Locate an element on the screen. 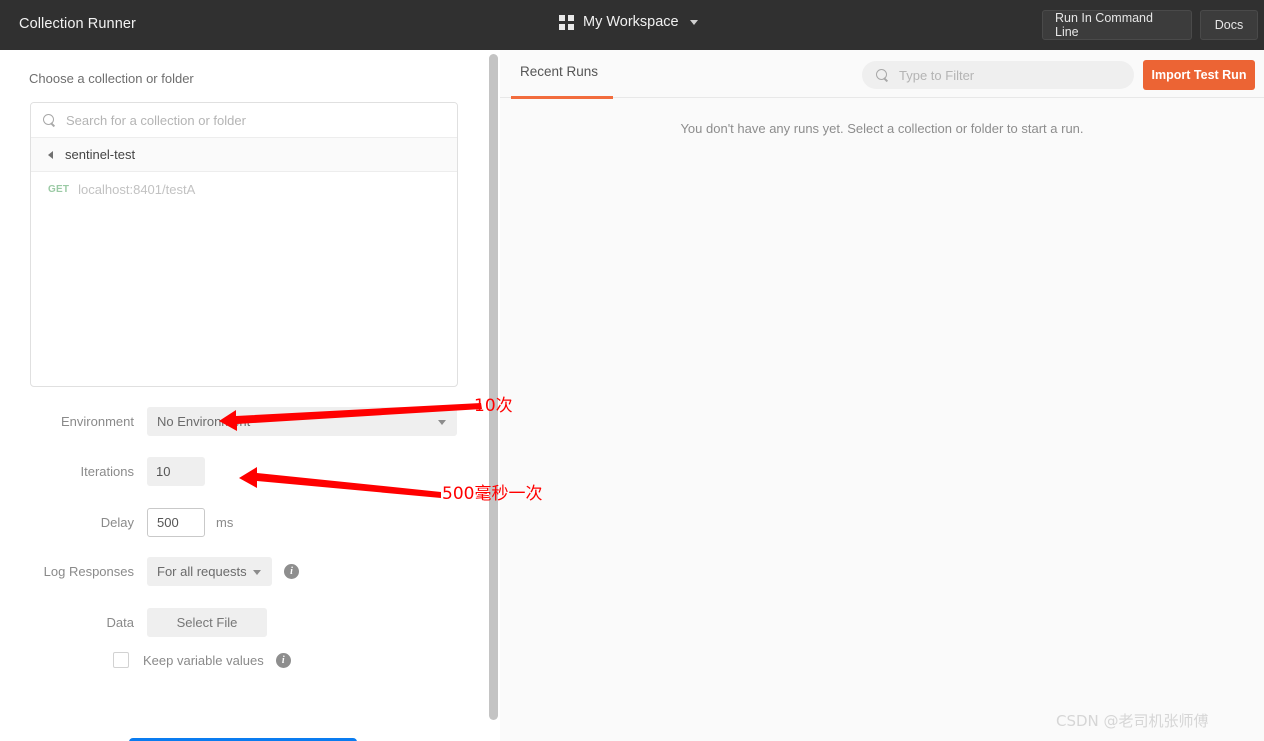 This screenshot has width=1264, height=741. delay-unit-label: ms is located at coordinates (225, 522).